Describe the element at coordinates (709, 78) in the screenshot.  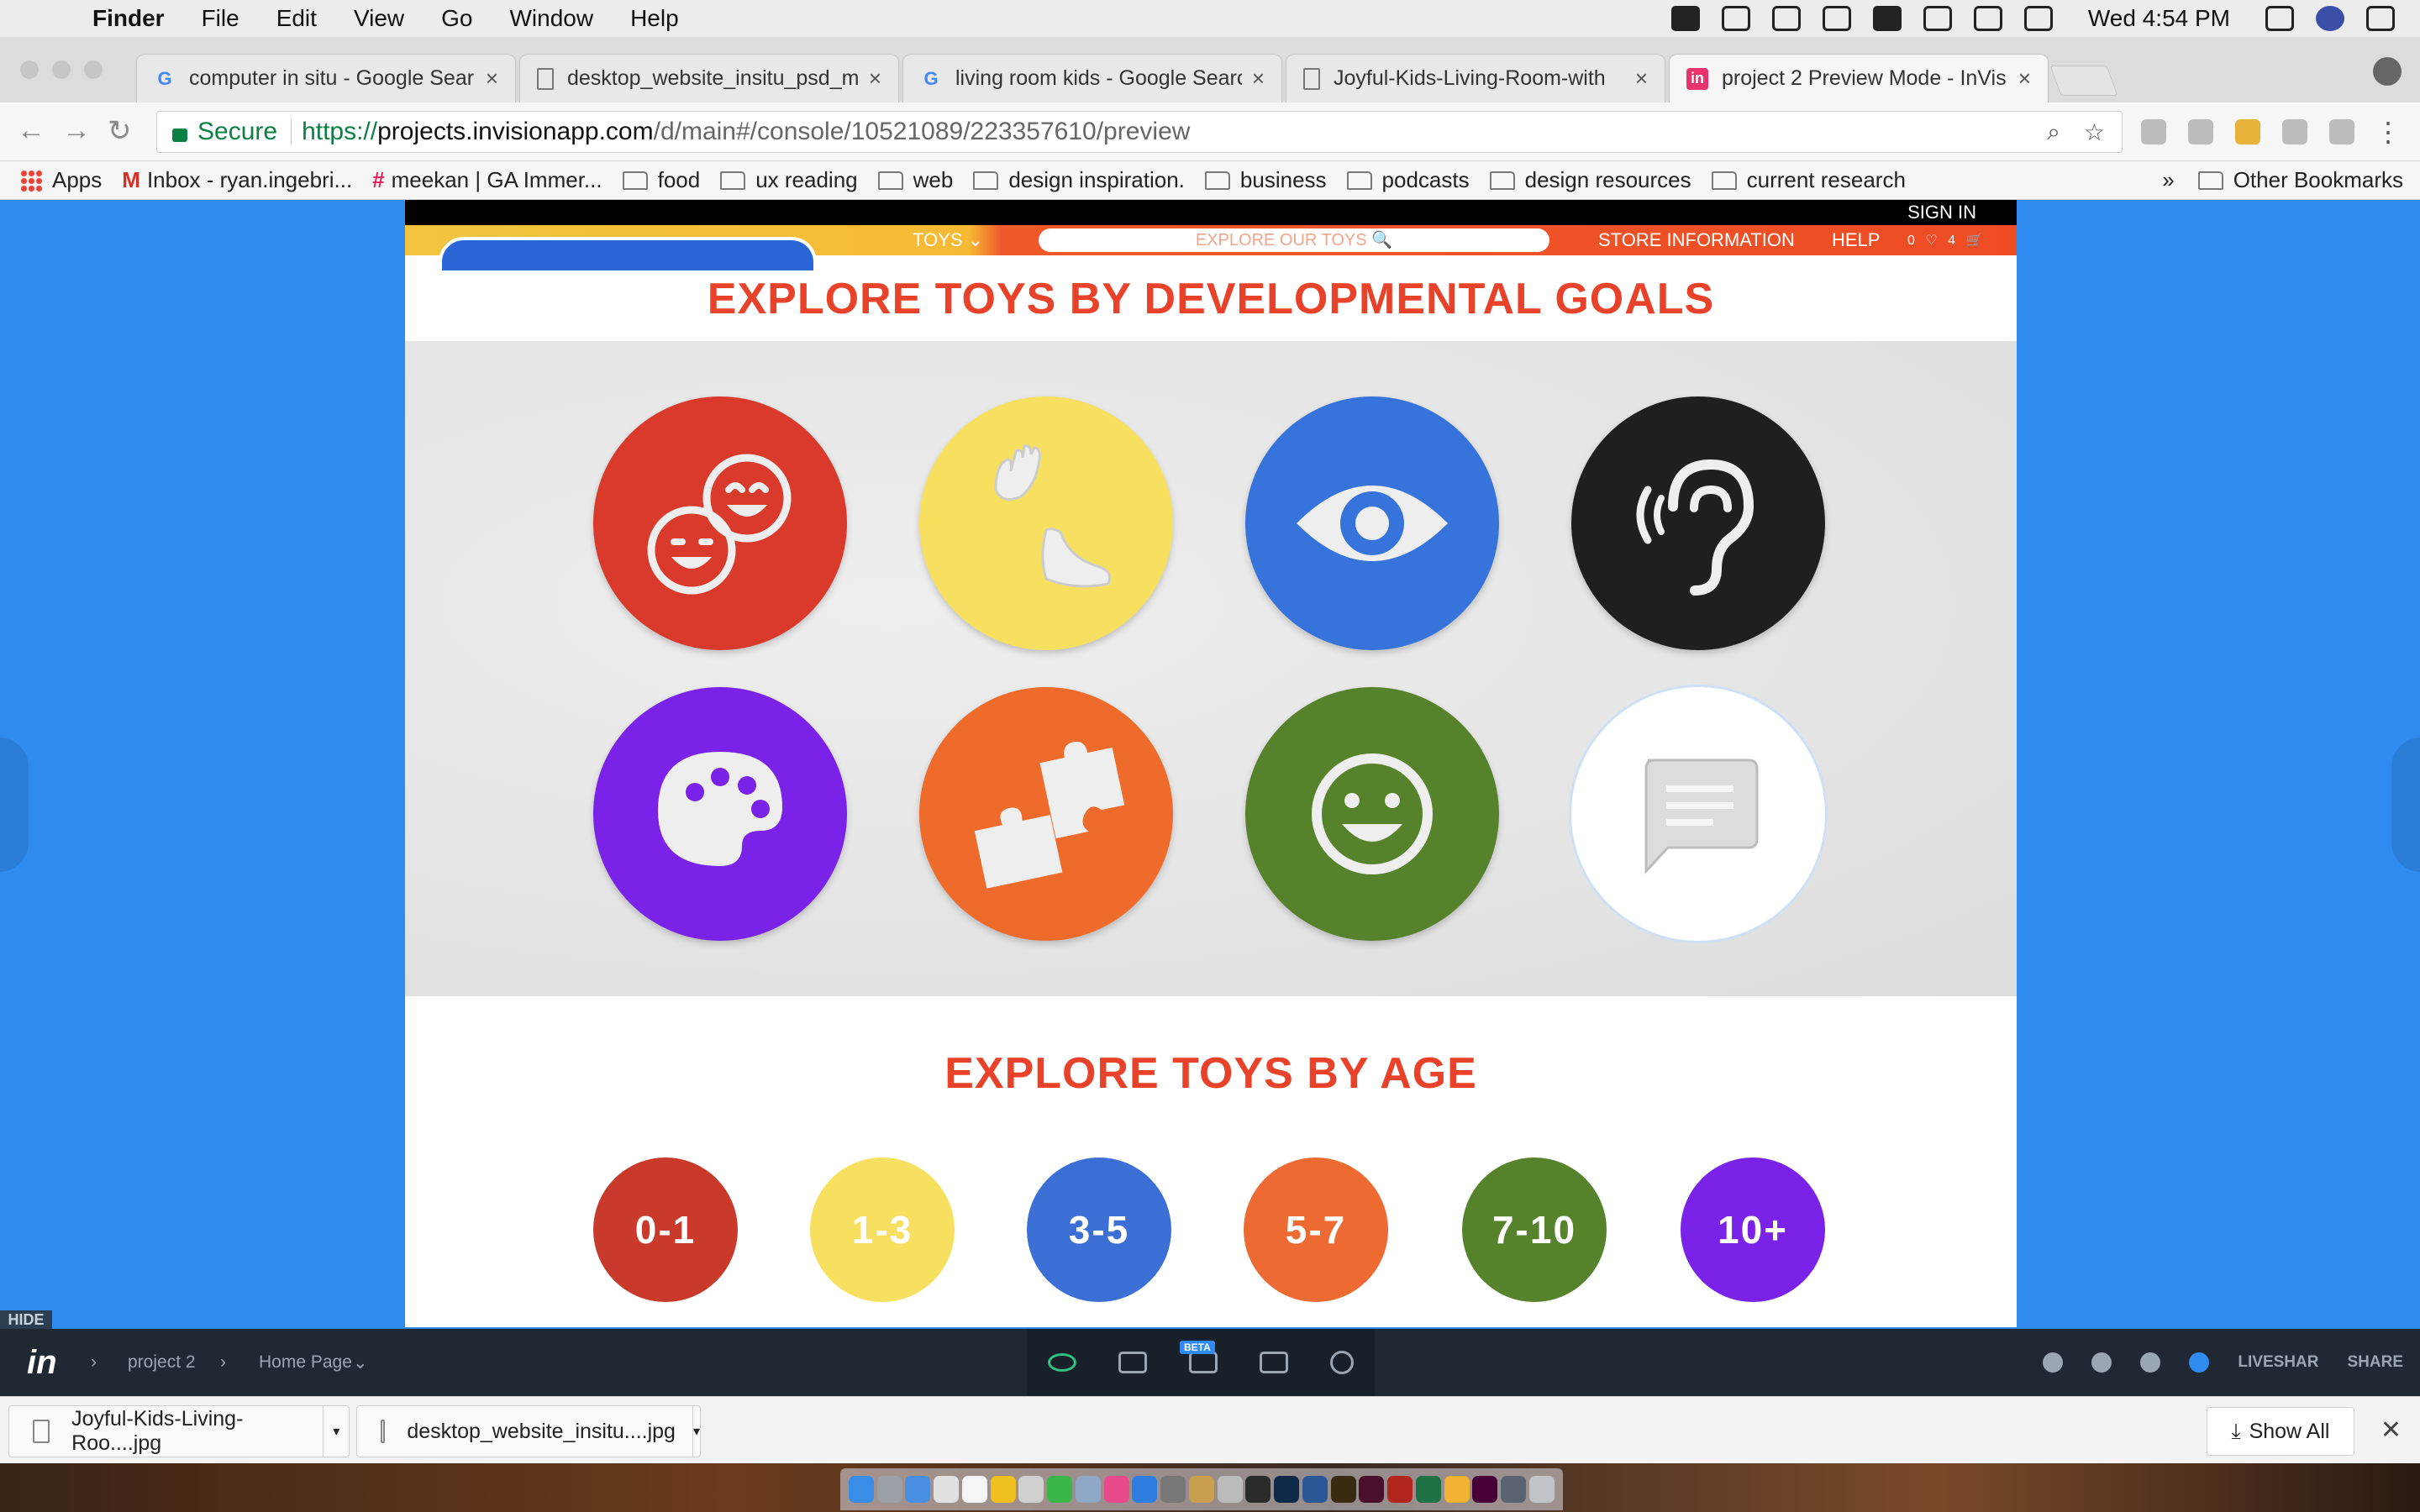
I see `browser-tab: desktop_website_insitu_psd_m ×` at that location.